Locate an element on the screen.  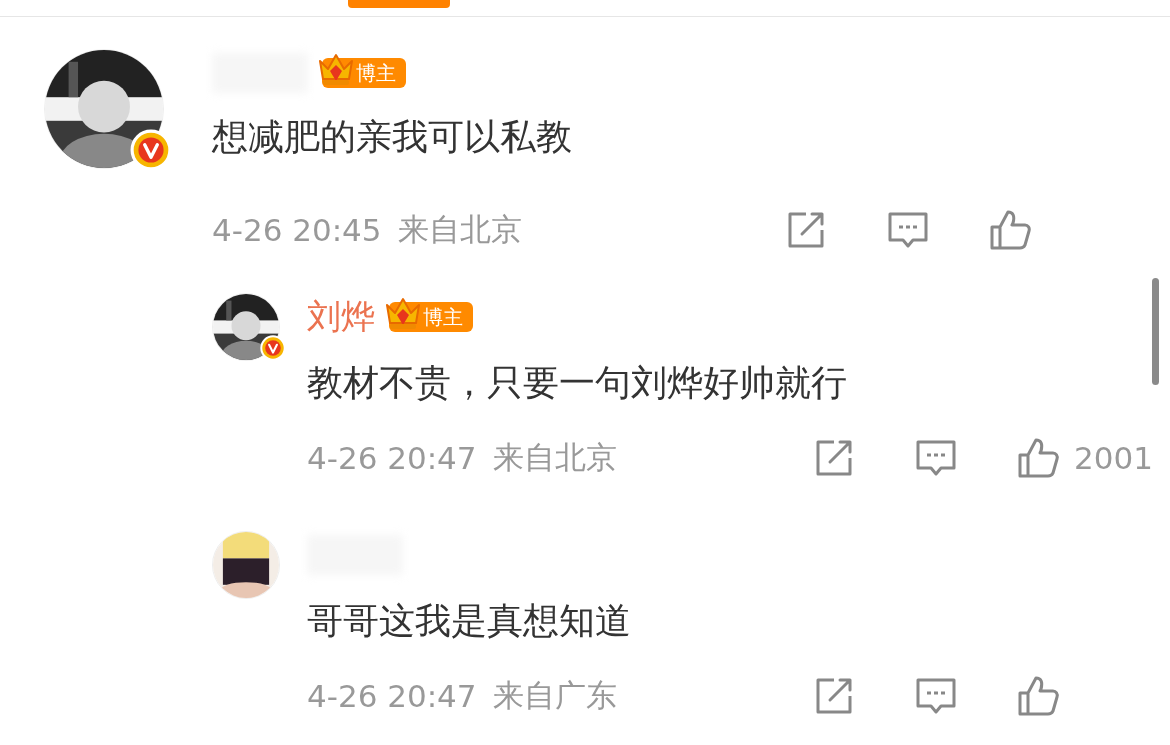
comment-text: 教材不贵，只要一句刘烨好帅就行 is located at coordinates (577, 383).